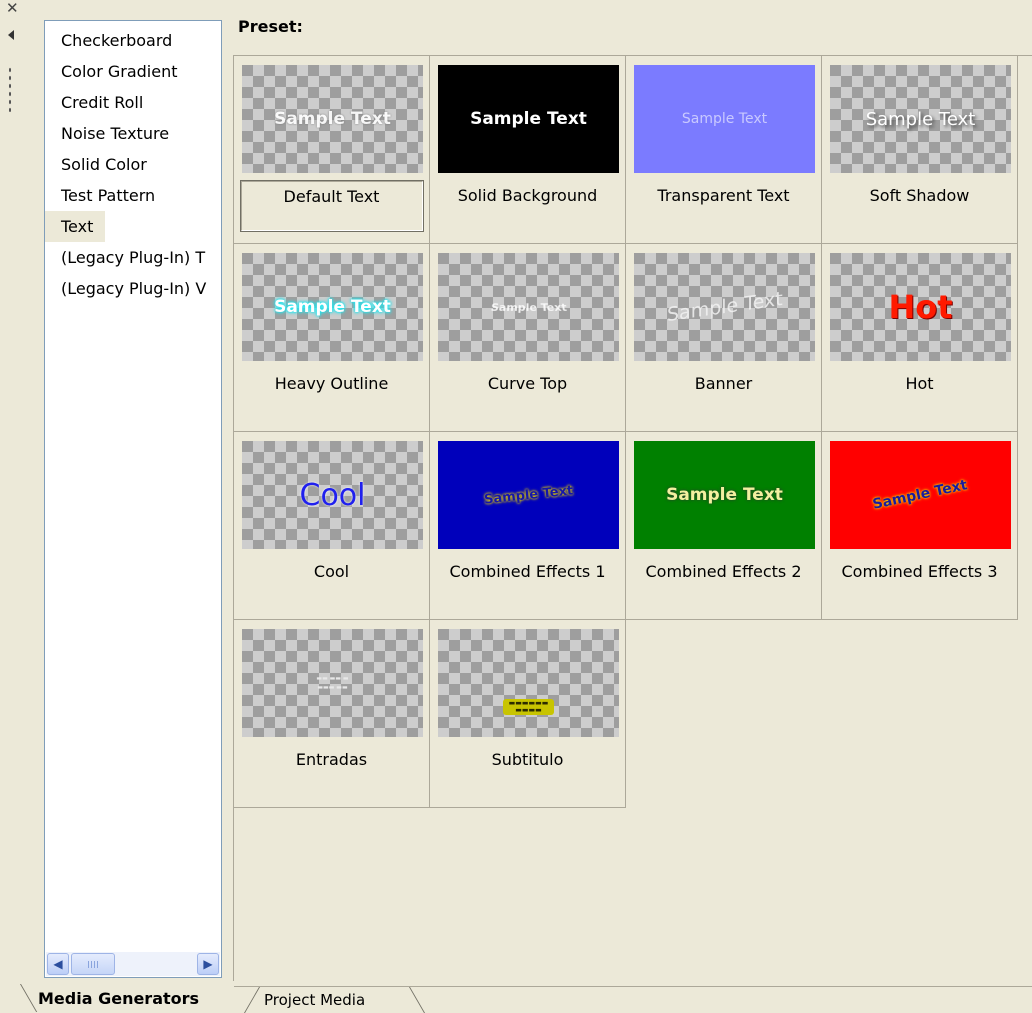 The width and height of the screenshot is (1032, 1013). I want to click on preset-thumbnail: ▬▬ ▬▬ ▬ ▬▬▬ ▬▬, so click(332, 683).